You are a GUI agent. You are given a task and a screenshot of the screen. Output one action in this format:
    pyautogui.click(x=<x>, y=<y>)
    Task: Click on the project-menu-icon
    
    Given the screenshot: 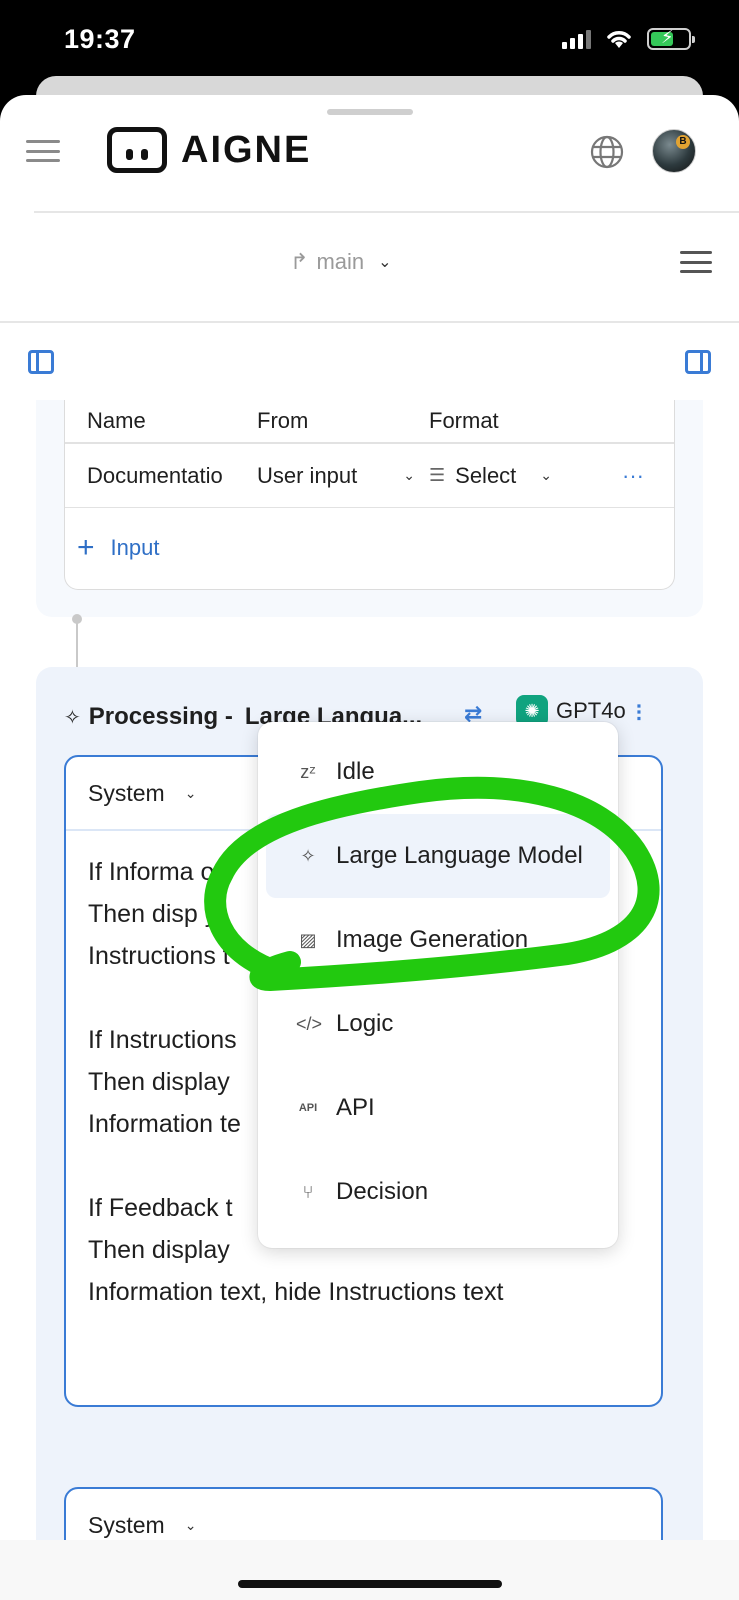 What is the action you would take?
    pyautogui.click(x=696, y=262)
    